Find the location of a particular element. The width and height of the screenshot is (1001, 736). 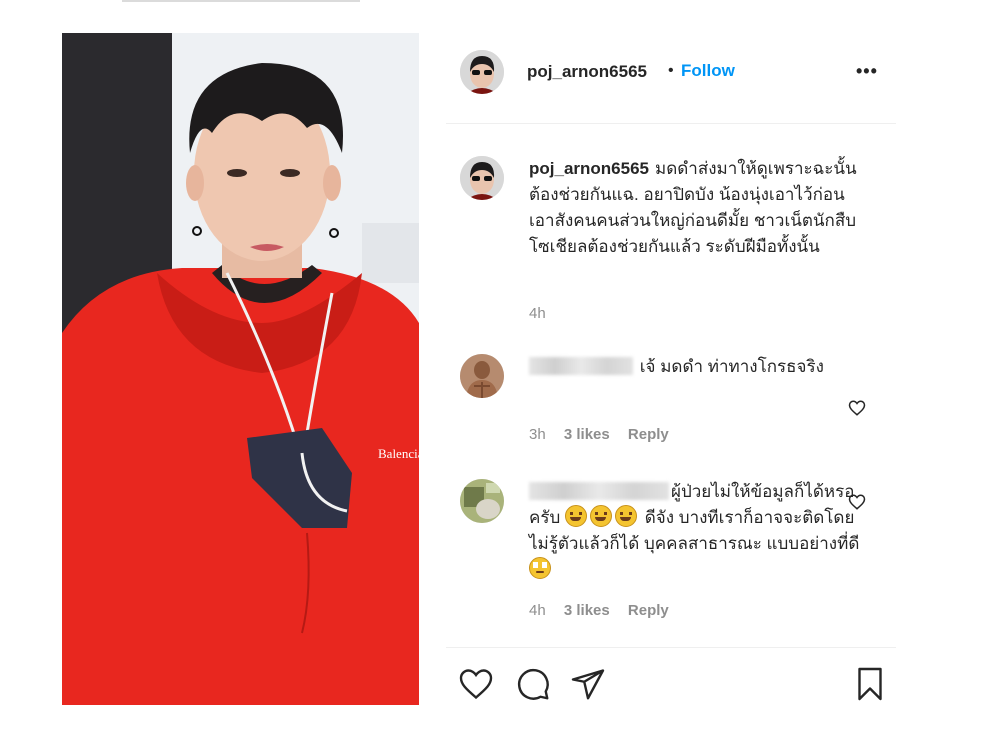

hoodie-print-text: Balenciaga is located at coordinates (398, 453).